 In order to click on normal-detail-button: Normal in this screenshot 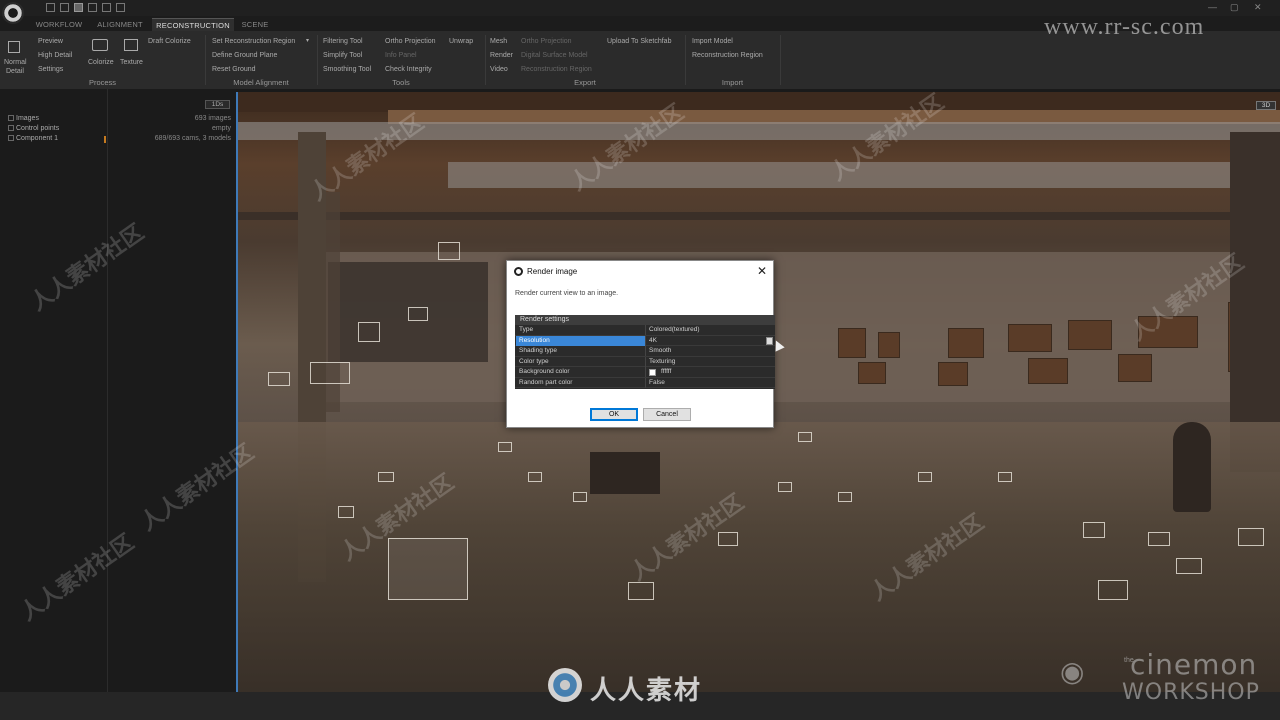, I will do `click(15, 62)`.